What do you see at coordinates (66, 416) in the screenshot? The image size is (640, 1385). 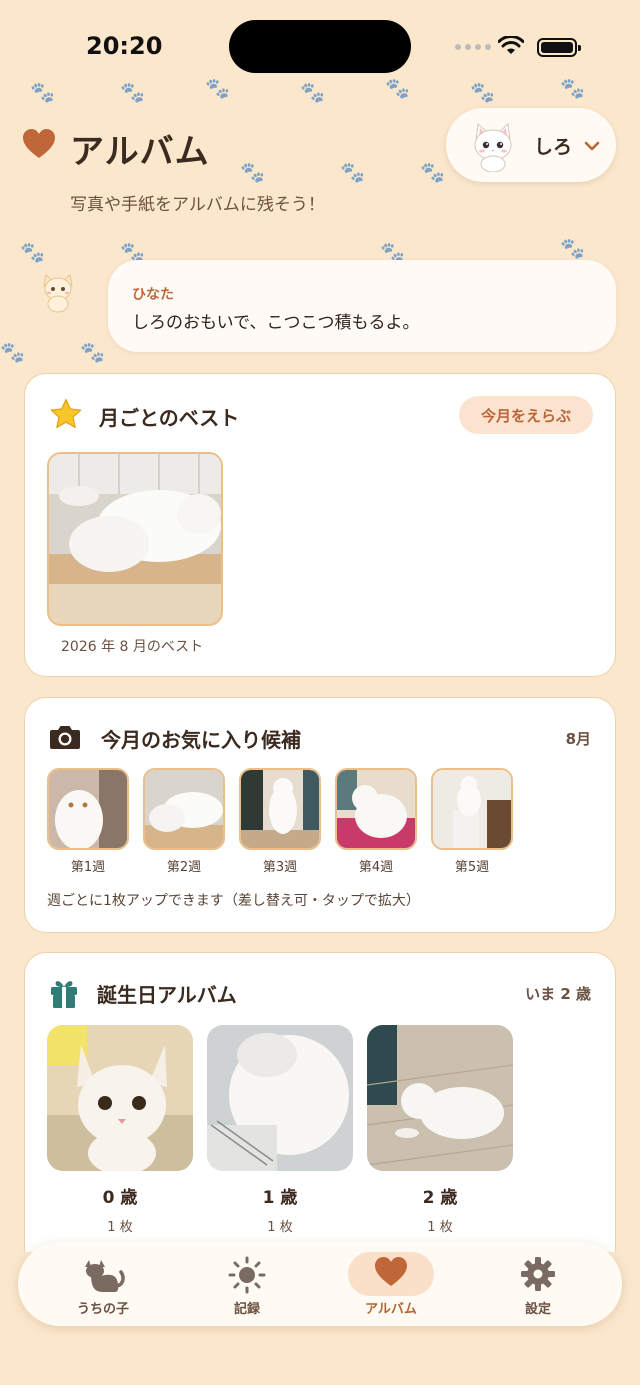 I see `star-icon` at bounding box center [66, 416].